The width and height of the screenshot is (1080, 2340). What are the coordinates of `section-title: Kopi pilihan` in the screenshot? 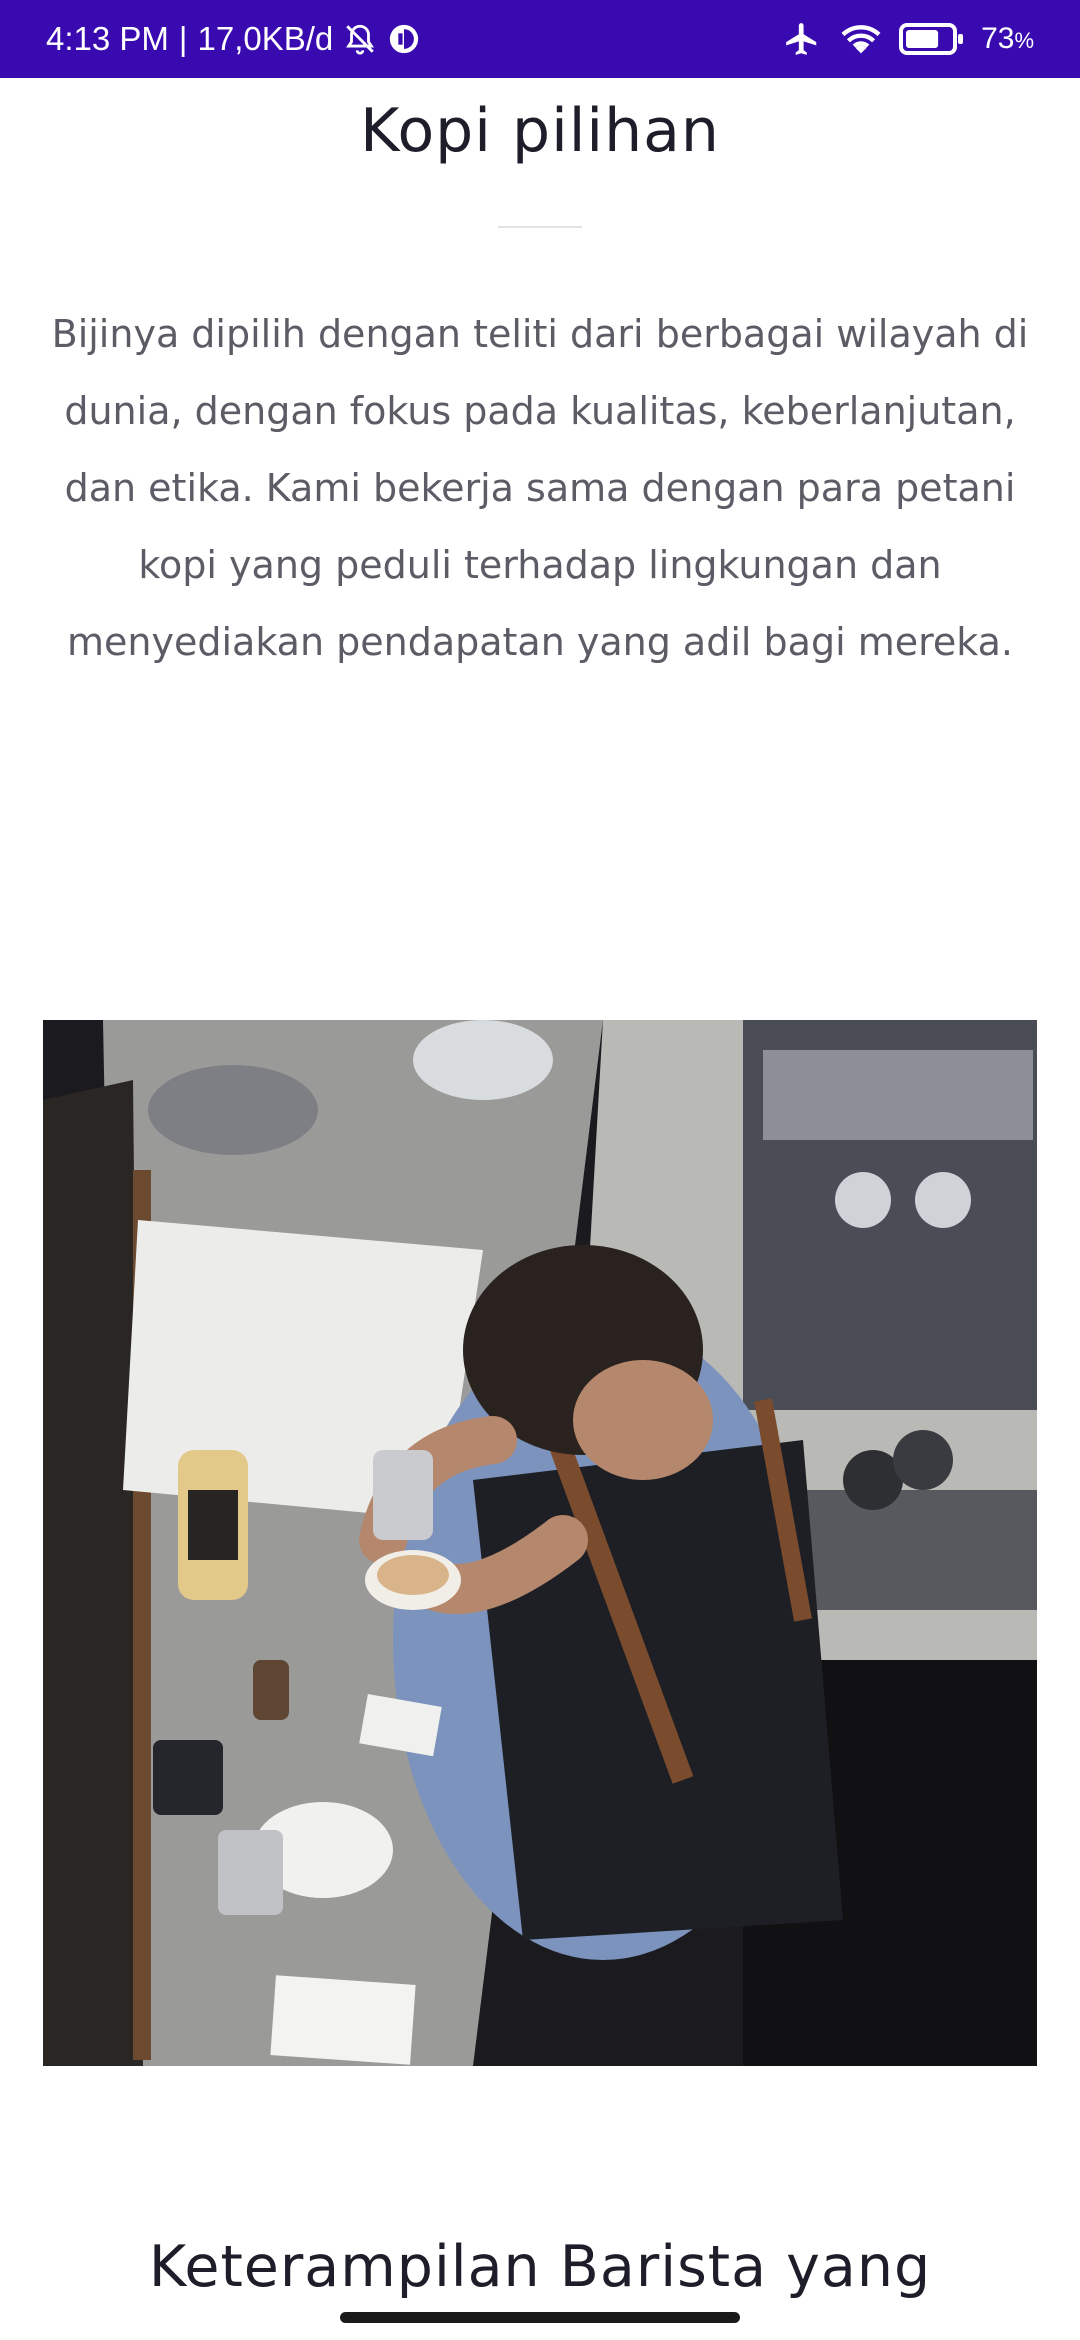 It's located at (540, 131).